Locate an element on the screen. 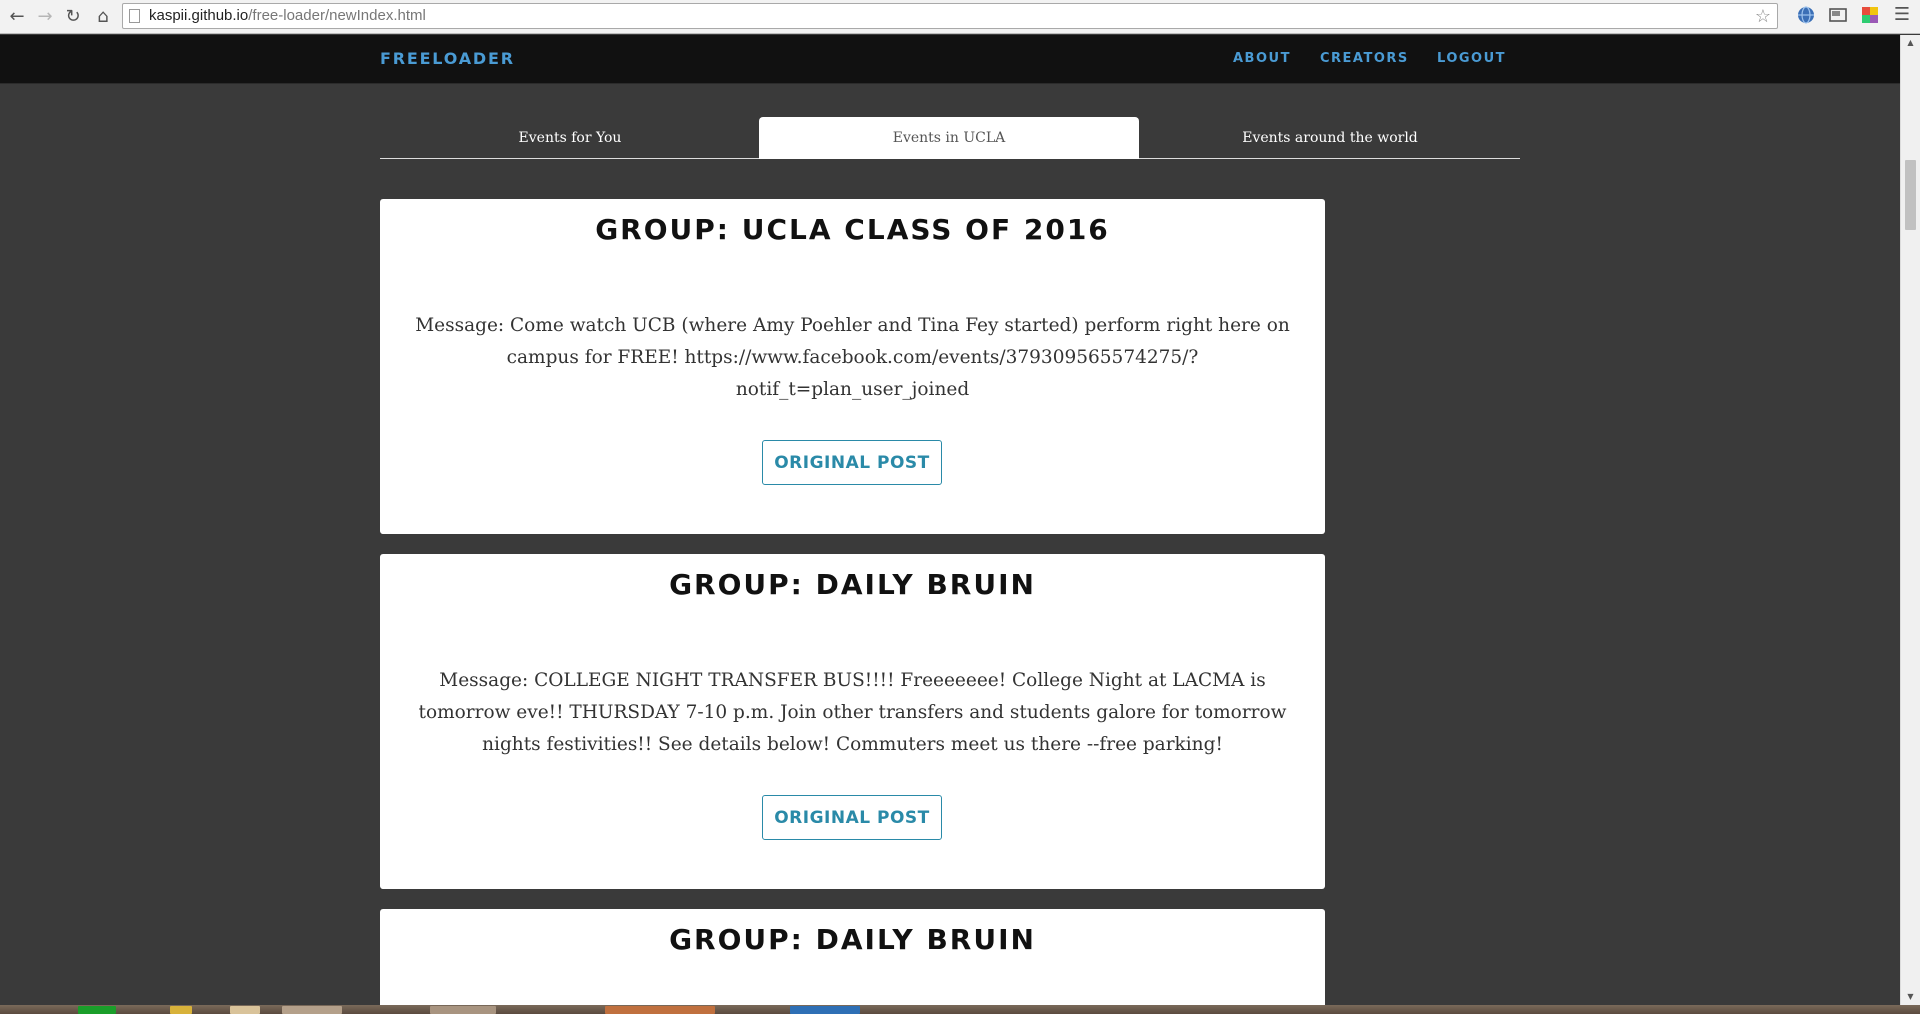  scroll-up-arrow-icon: ▲ is located at coordinates (1910, 43).